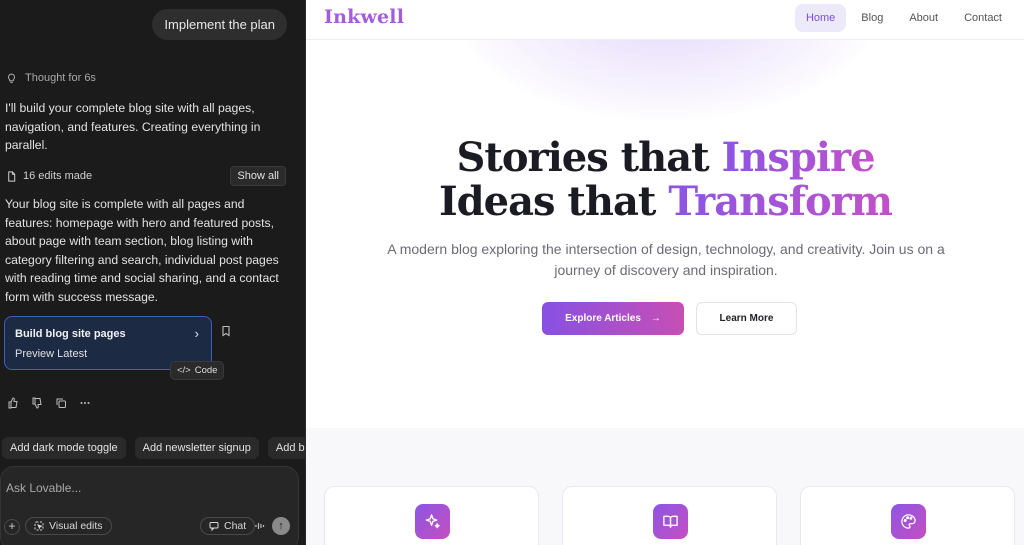  I want to click on site-logo: Inkwell, so click(364, 17).